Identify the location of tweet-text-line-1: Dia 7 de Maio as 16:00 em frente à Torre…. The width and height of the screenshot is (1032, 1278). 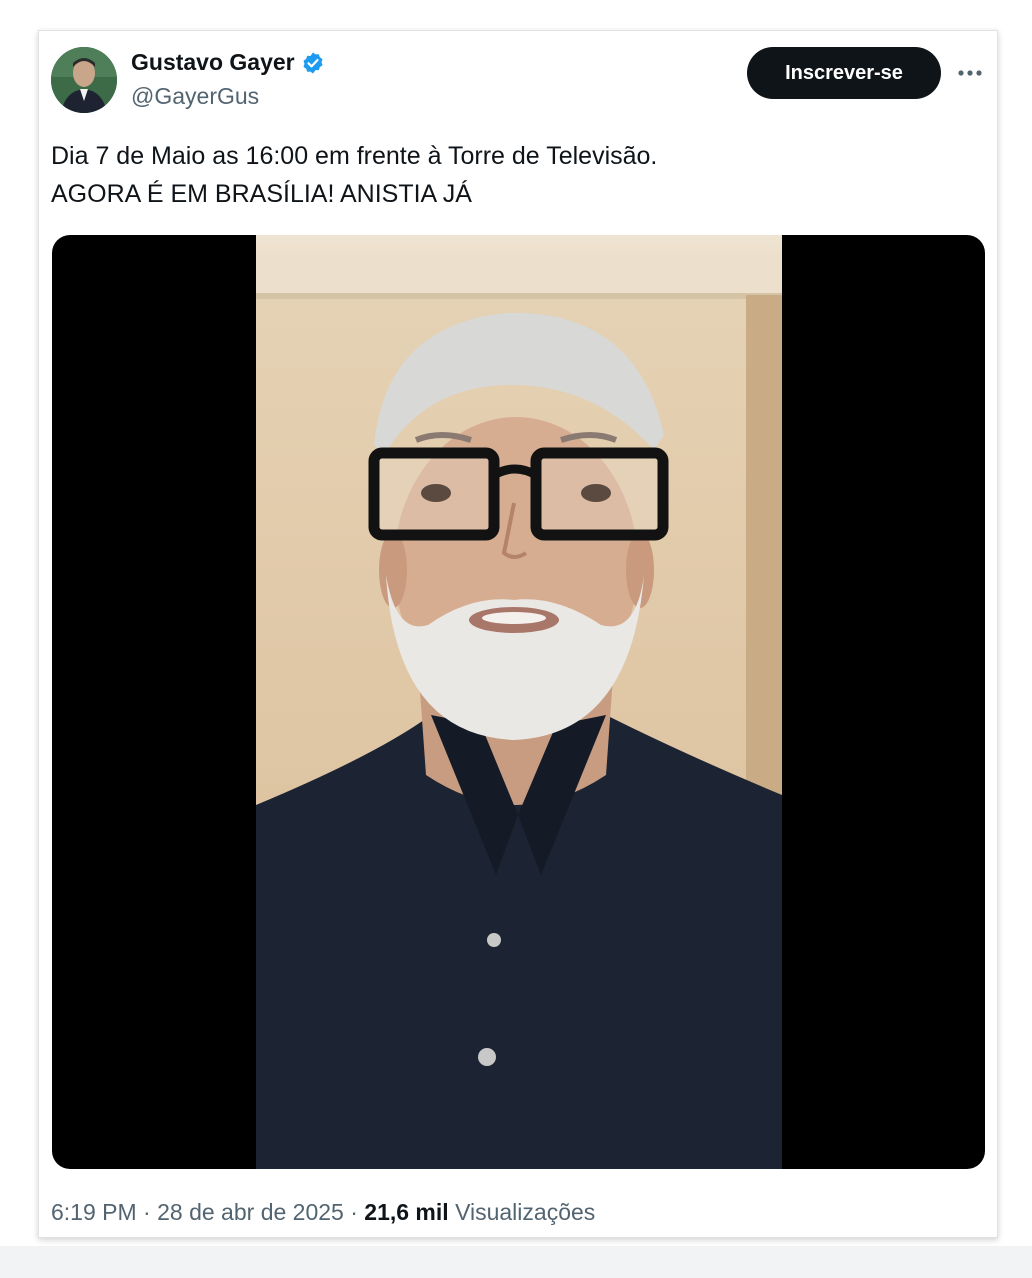
(354, 156).